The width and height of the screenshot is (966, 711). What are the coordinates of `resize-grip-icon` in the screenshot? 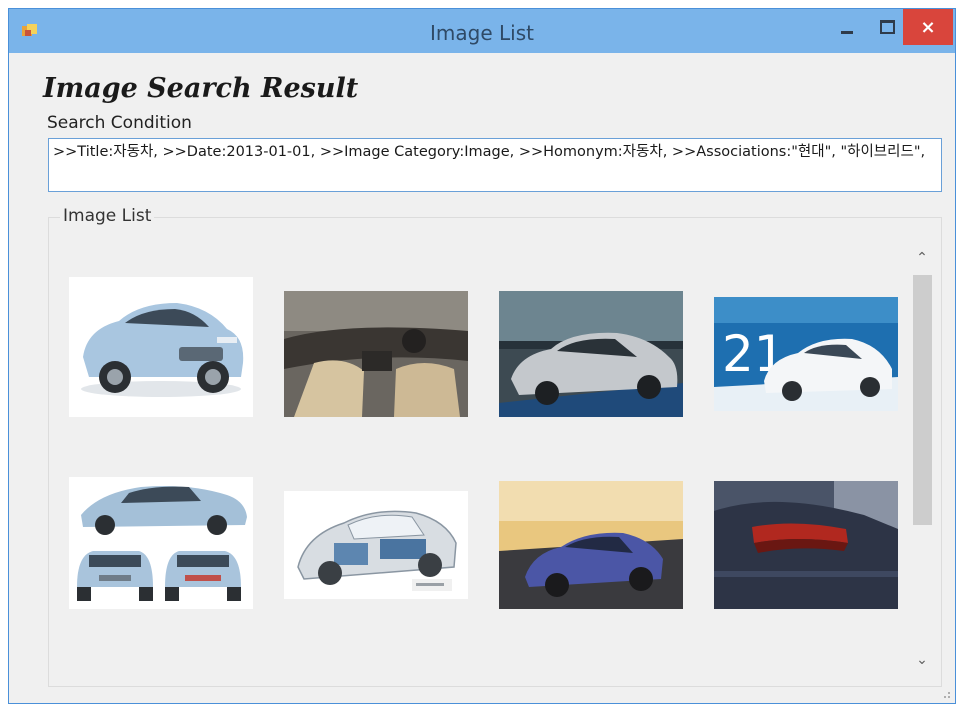 It's located at (946, 694).